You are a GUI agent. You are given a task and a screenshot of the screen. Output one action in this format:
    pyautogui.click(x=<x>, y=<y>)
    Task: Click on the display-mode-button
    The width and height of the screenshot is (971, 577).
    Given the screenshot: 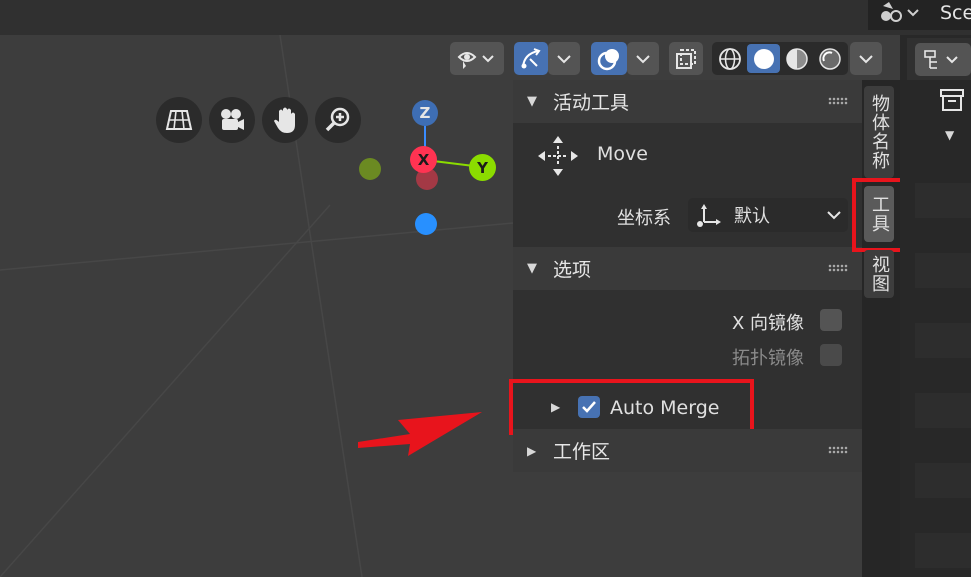 What is the action you would take?
    pyautogui.click(x=943, y=59)
    